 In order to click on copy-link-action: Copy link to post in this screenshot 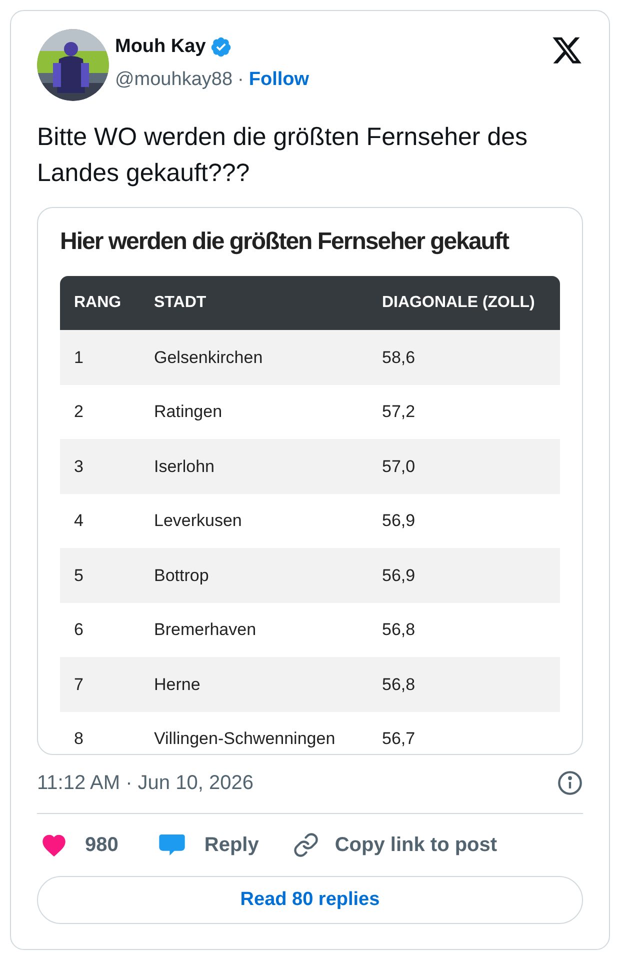, I will do `click(416, 845)`.